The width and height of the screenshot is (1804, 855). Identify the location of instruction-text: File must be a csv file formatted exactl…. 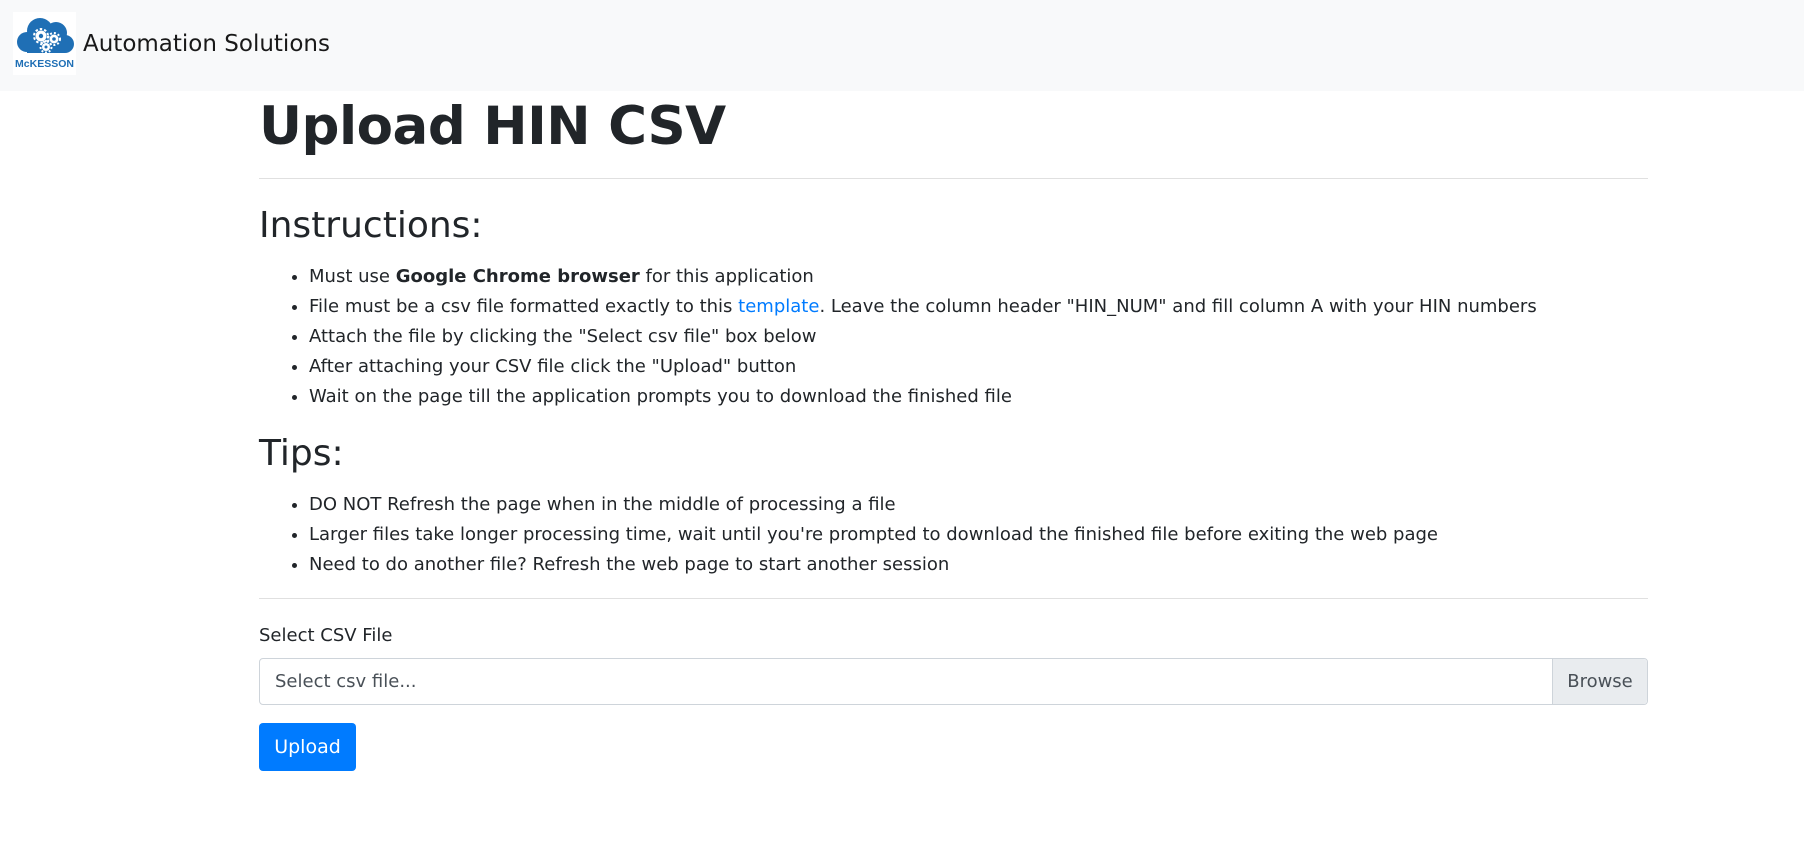
(524, 306).